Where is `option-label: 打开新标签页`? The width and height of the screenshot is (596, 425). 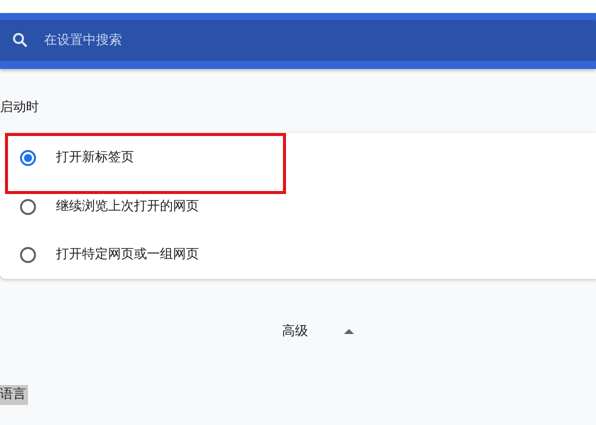 option-label: 打开新标签页 is located at coordinates (95, 158).